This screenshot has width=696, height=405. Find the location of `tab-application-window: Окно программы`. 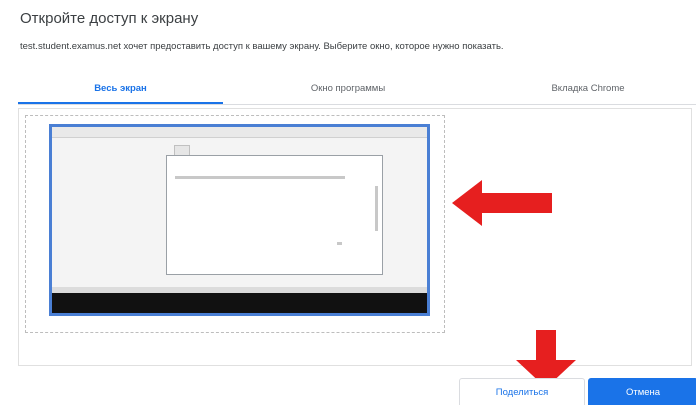

tab-application-window: Окно программы is located at coordinates (348, 91).